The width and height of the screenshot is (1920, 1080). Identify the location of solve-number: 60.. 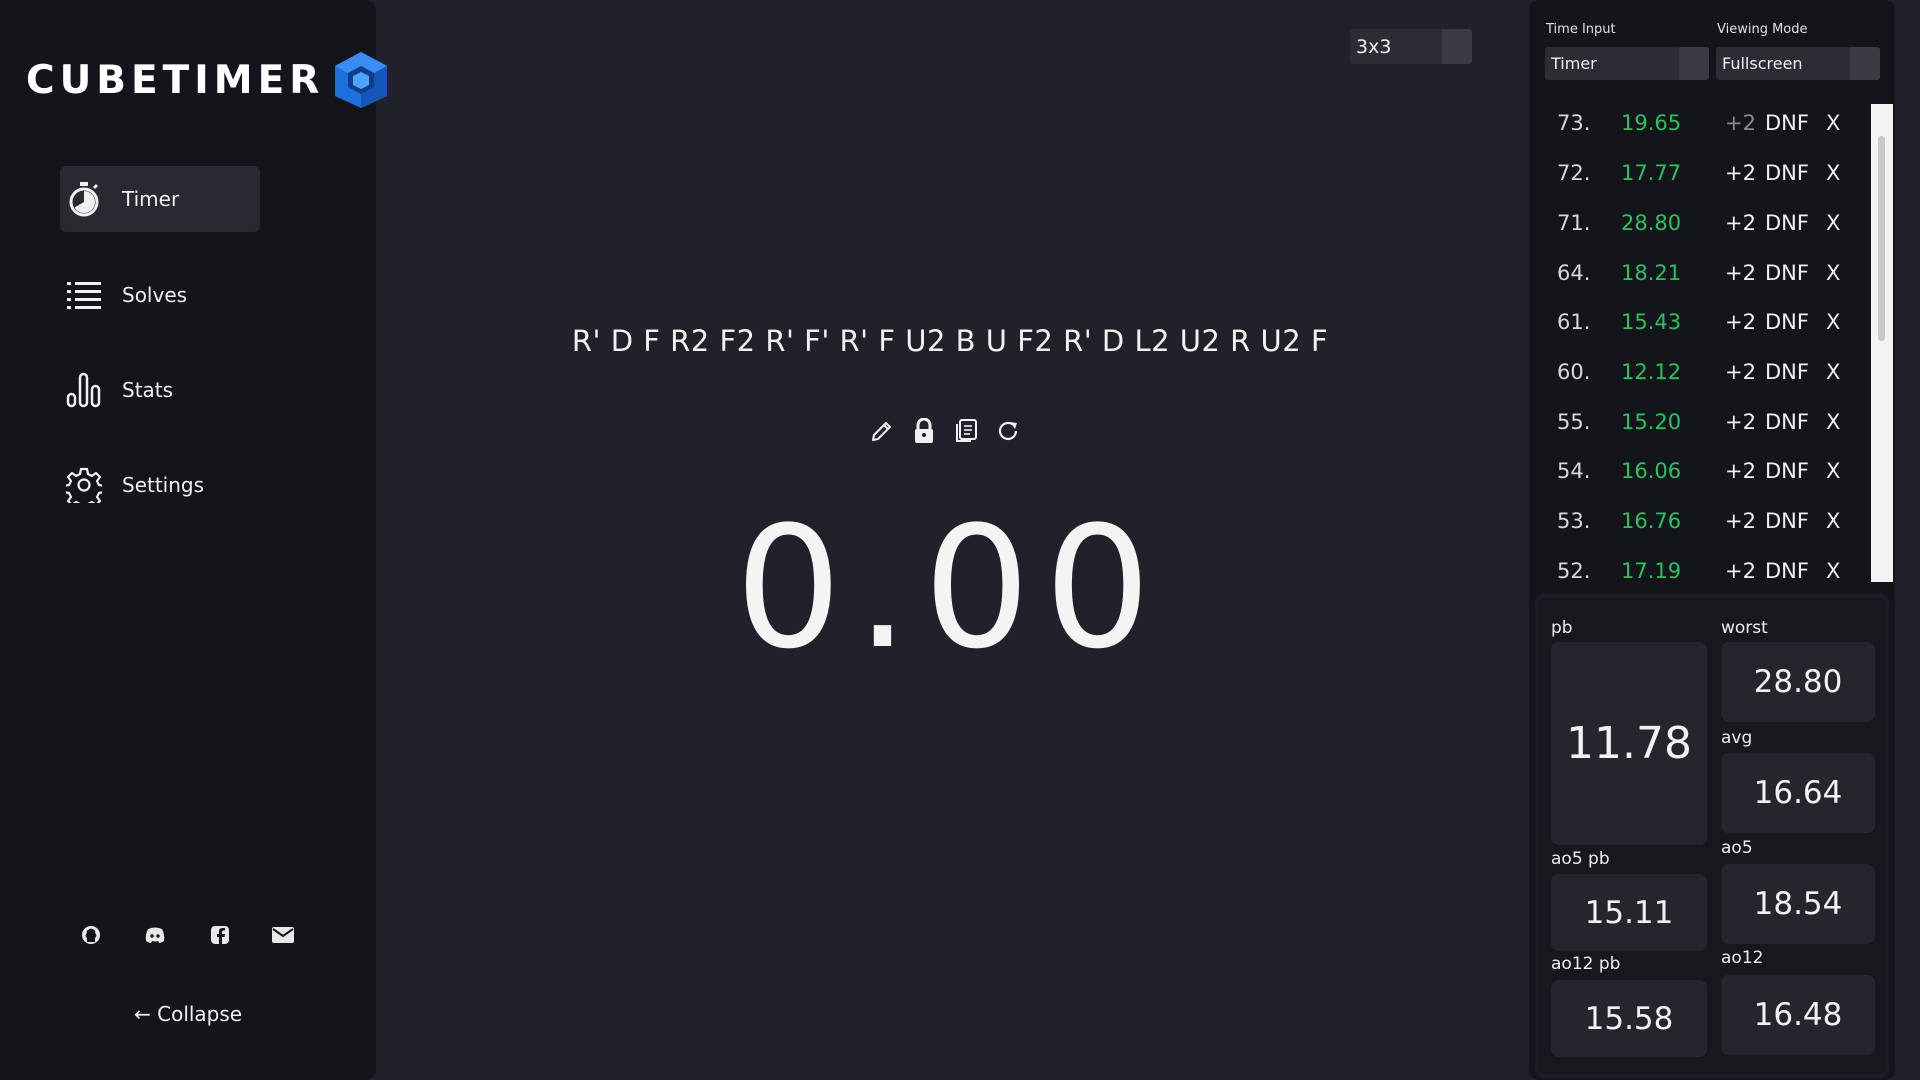
(1574, 372).